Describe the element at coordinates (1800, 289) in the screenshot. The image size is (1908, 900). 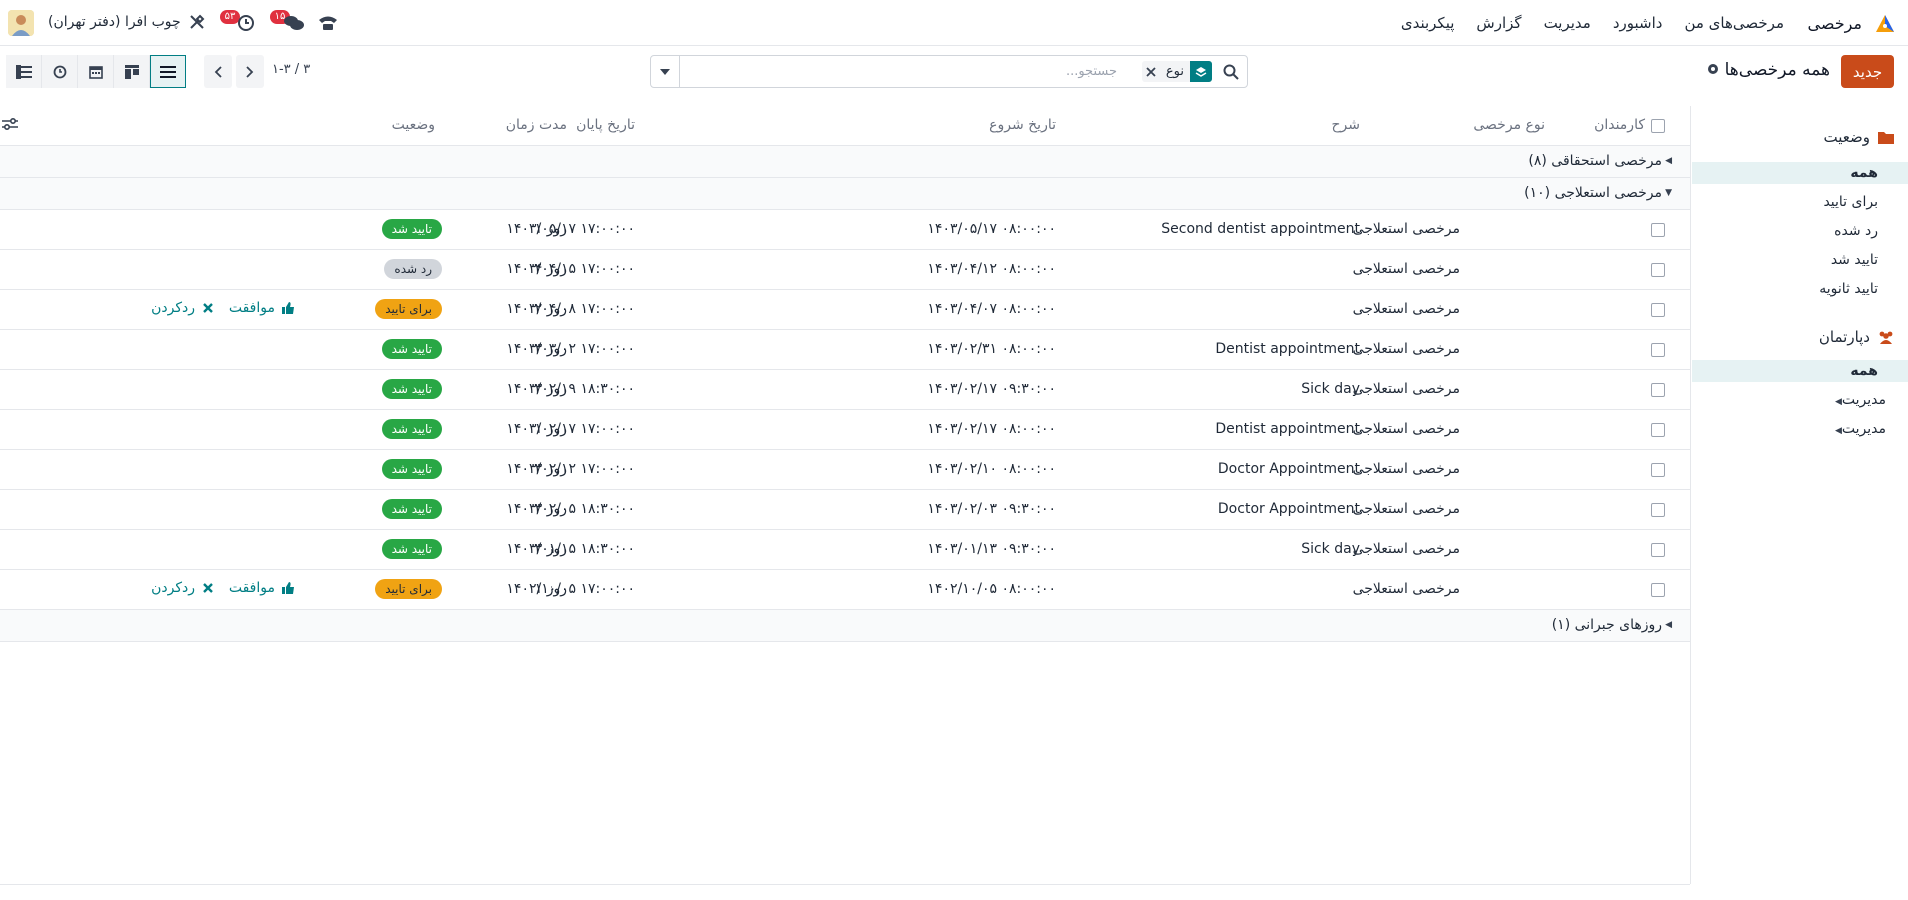
I see `status-second-approval: تایید ثانویه` at that location.